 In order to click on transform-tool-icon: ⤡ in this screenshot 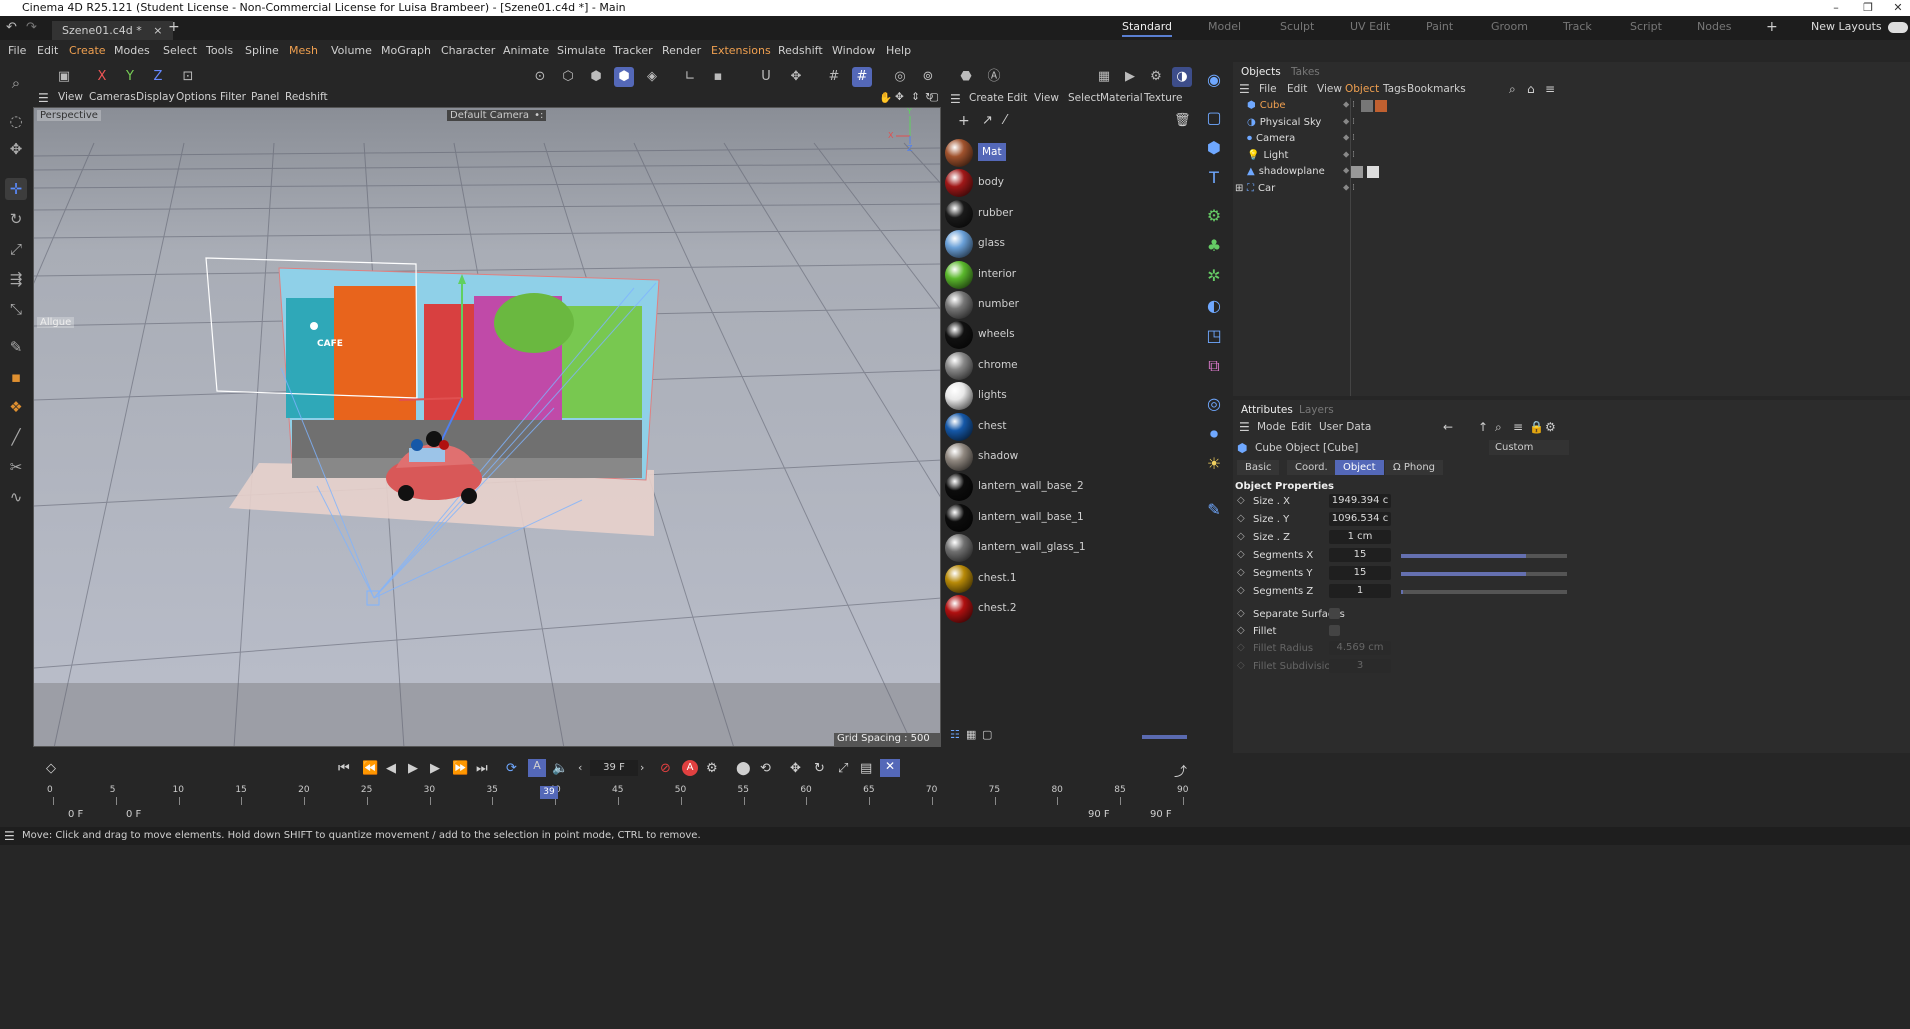, I will do `click(16, 309)`.